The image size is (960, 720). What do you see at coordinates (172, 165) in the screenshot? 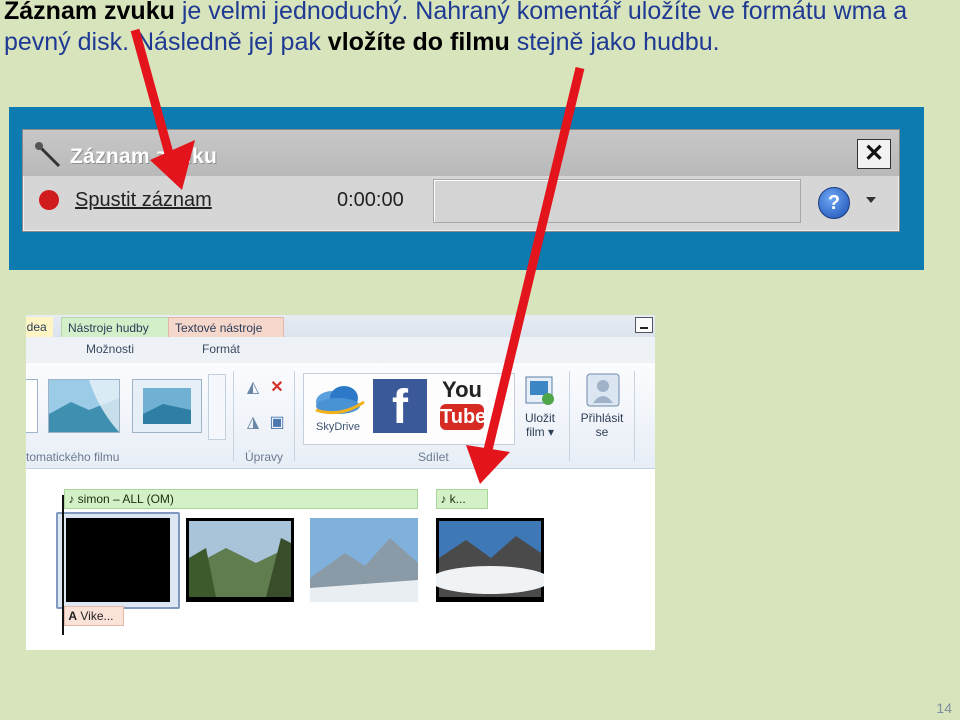
I see `arrow-head-record` at bounding box center [172, 165].